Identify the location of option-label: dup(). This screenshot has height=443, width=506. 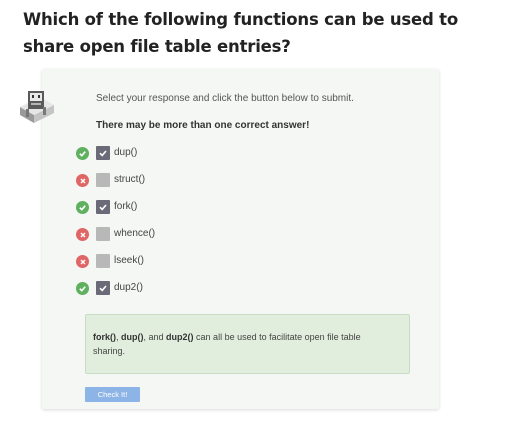
(126, 152).